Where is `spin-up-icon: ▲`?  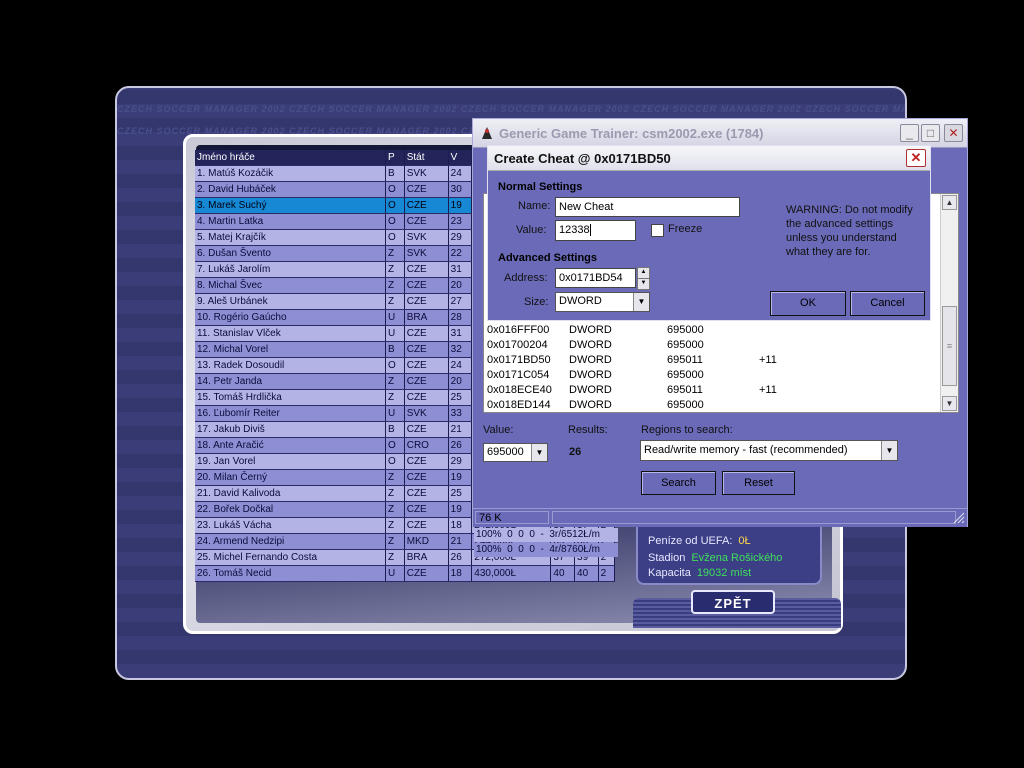 spin-up-icon: ▲ is located at coordinates (643, 273).